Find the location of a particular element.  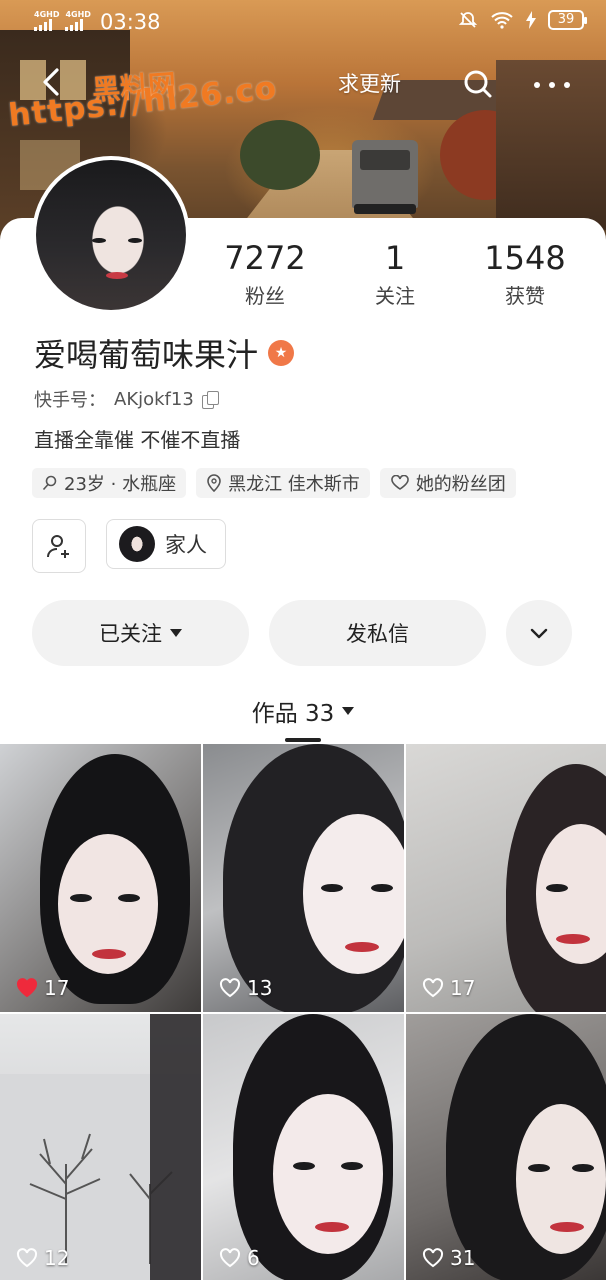

avatar is located at coordinates (137, 544).